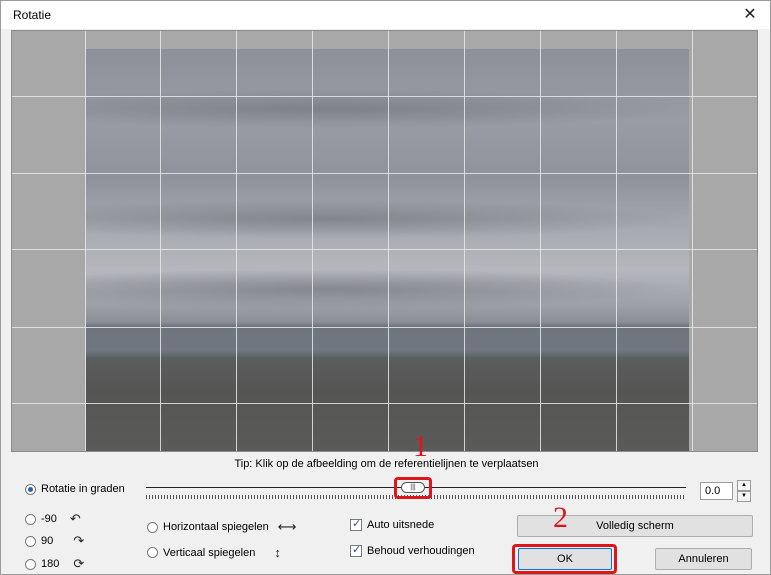 The width and height of the screenshot is (771, 575). I want to click on mirror-vertical-option: Verticaal spiegelen ↕, so click(214, 552).